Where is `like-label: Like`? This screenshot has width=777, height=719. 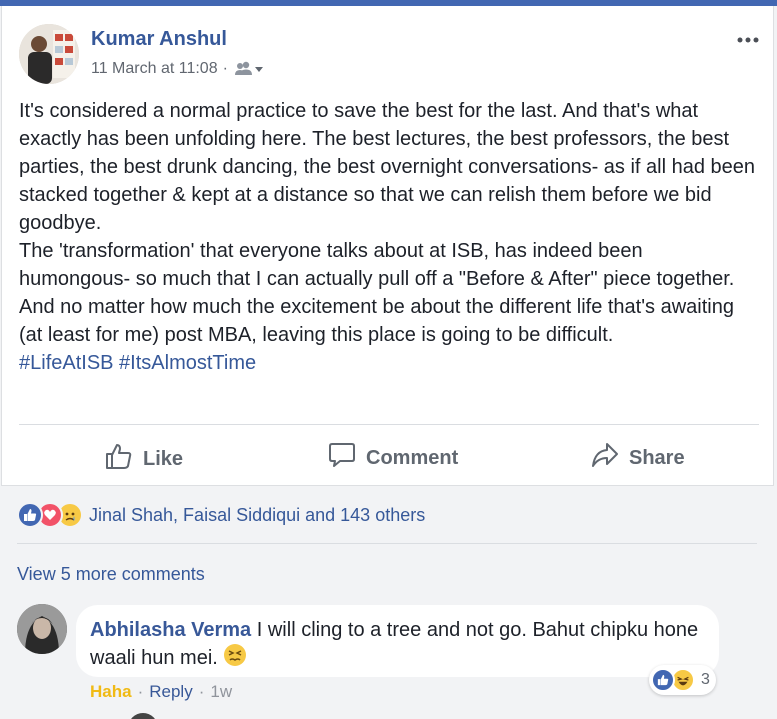
like-label: Like is located at coordinates (163, 458).